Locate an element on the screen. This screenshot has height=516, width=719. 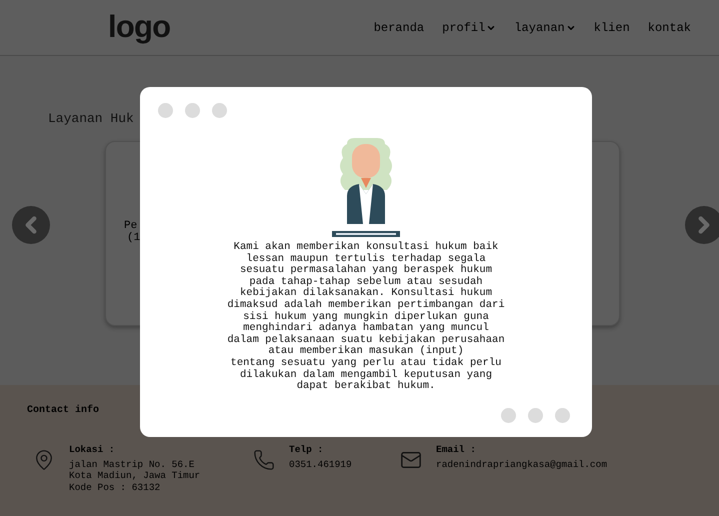
contact-text: jalan Mastrip No. 56.E is located at coordinates (131, 464).